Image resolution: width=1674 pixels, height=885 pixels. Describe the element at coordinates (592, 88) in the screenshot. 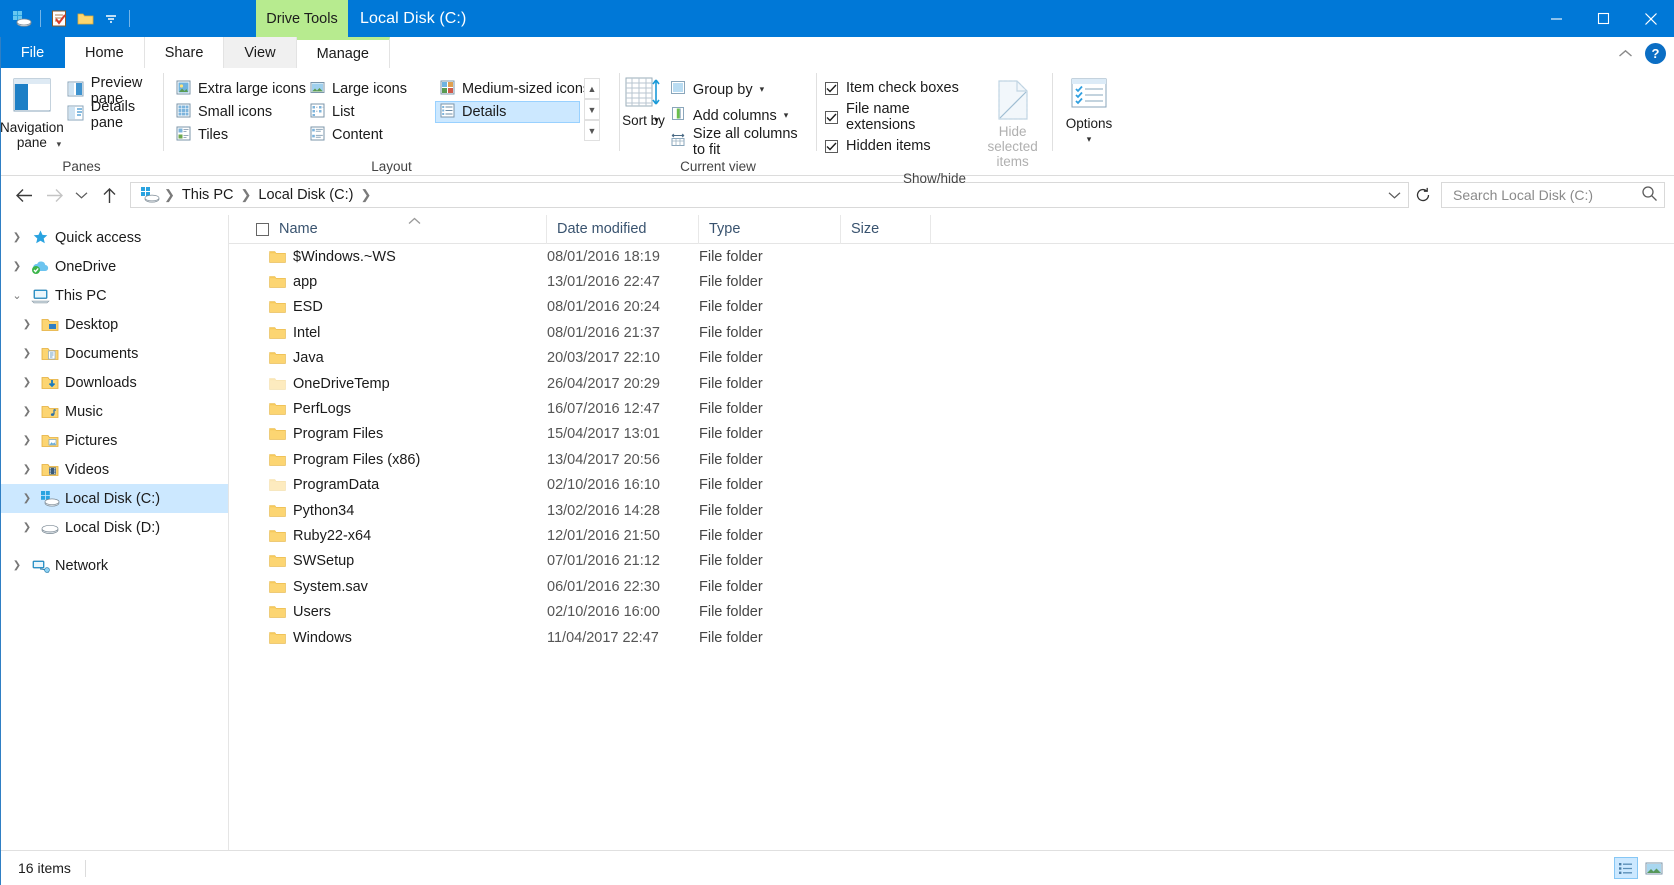

I see `gallery-scroll-up-button: ▲` at that location.